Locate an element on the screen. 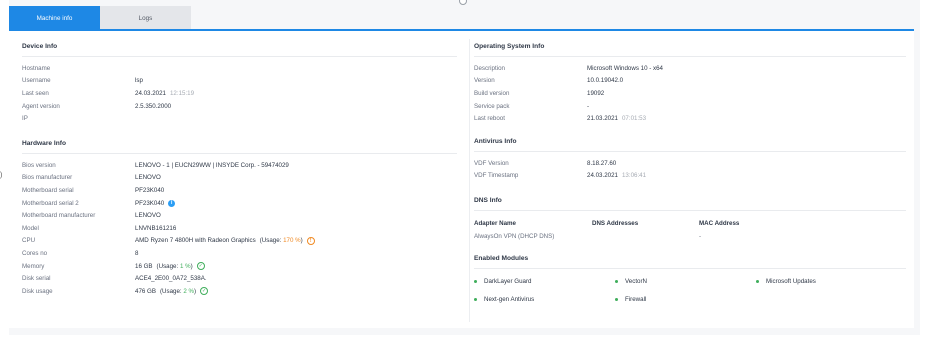 The height and width of the screenshot is (351, 925). field-label: Motherboard manufacturer is located at coordinates (59, 216).